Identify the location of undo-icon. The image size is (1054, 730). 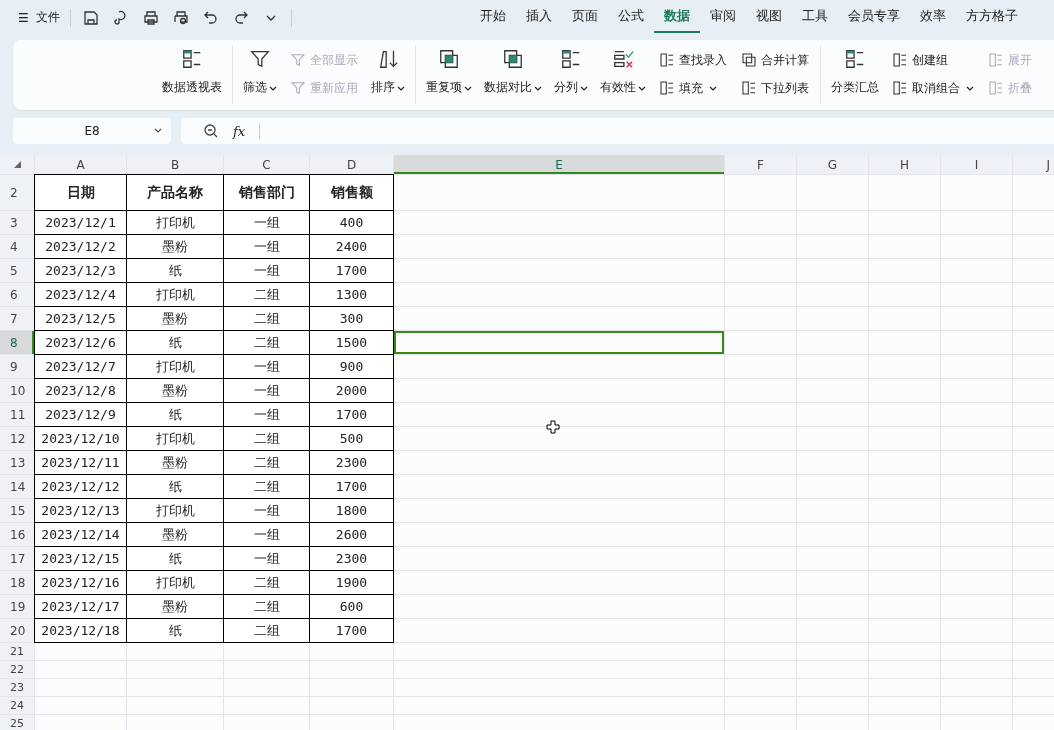
(210, 17).